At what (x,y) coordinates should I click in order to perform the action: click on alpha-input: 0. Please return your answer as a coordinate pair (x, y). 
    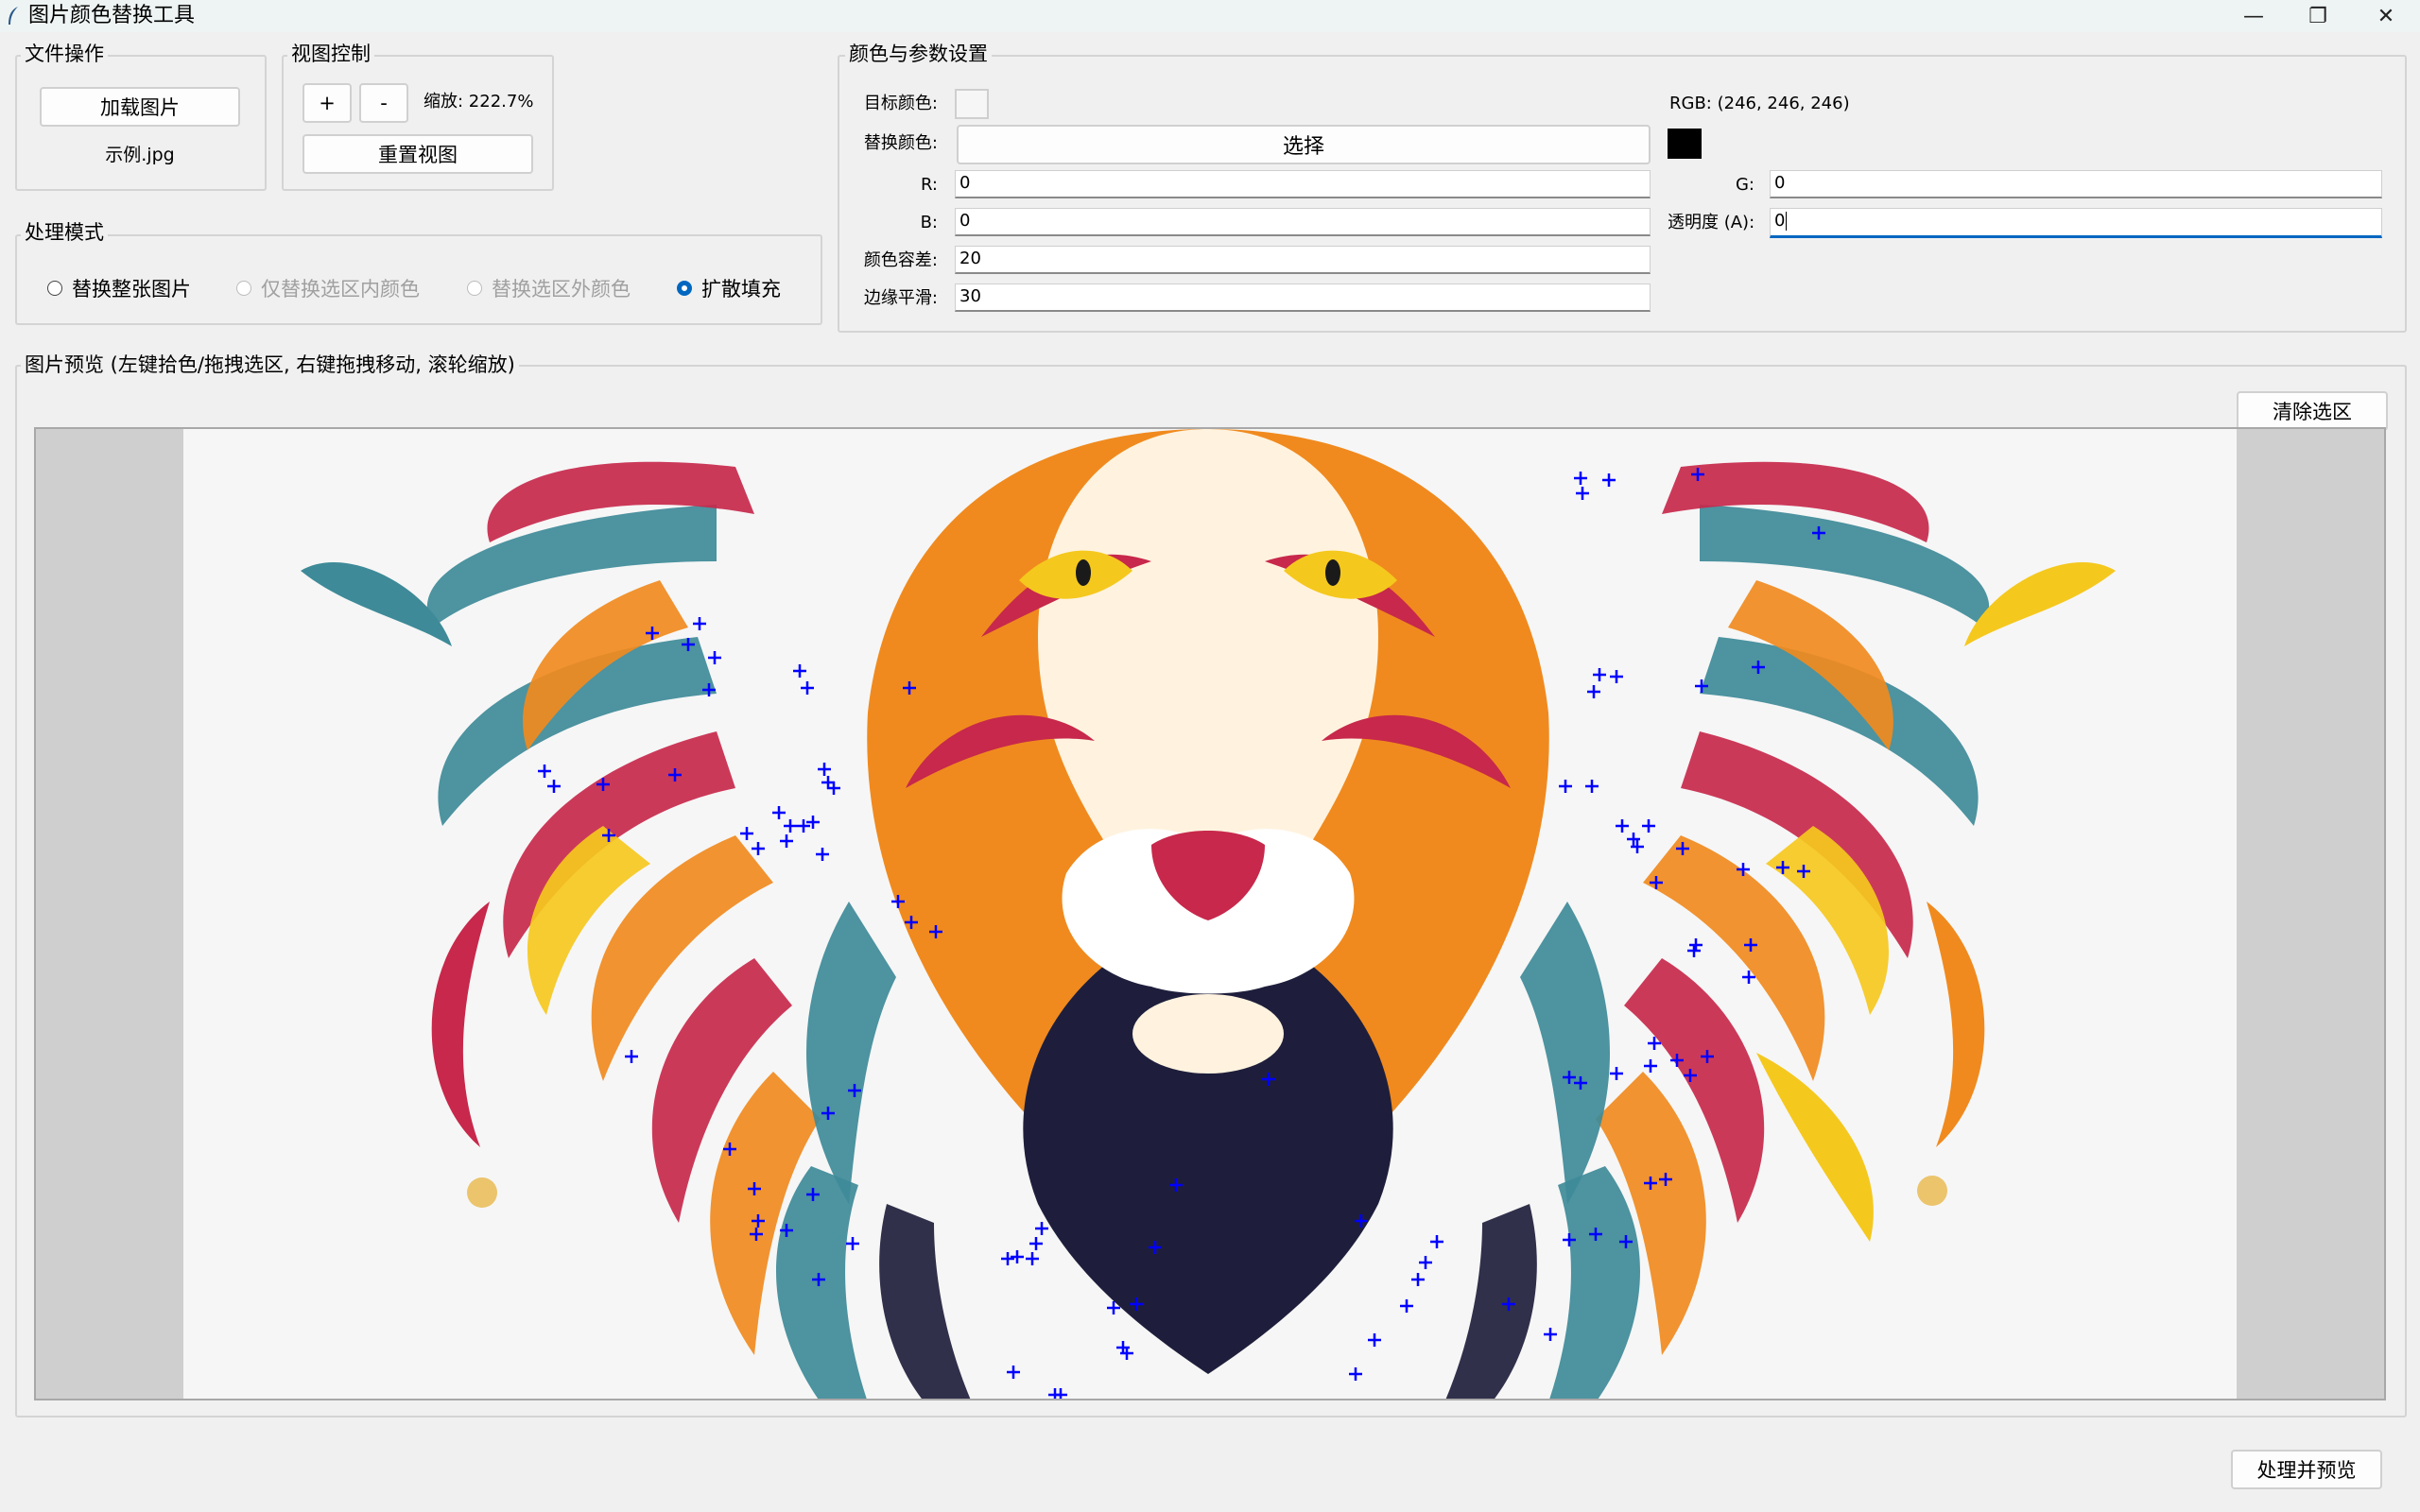
    Looking at the image, I should click on (2076, 223).